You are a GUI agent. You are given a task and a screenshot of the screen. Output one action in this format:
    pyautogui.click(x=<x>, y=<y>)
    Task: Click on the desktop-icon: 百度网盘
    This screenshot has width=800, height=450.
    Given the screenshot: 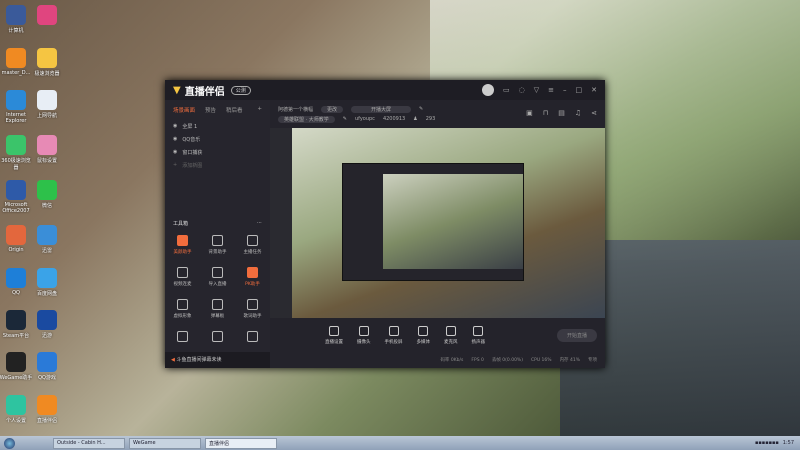 What is the action you would take?
    pyautogui.click(x=47, y=282)
    